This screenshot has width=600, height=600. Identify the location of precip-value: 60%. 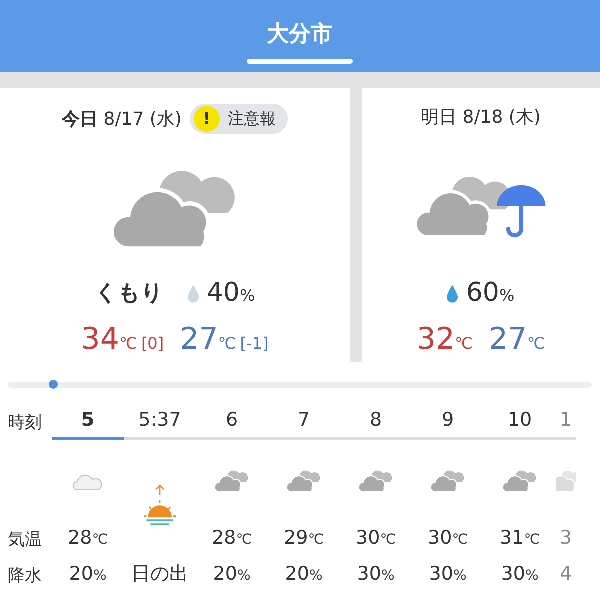
(490, 293).